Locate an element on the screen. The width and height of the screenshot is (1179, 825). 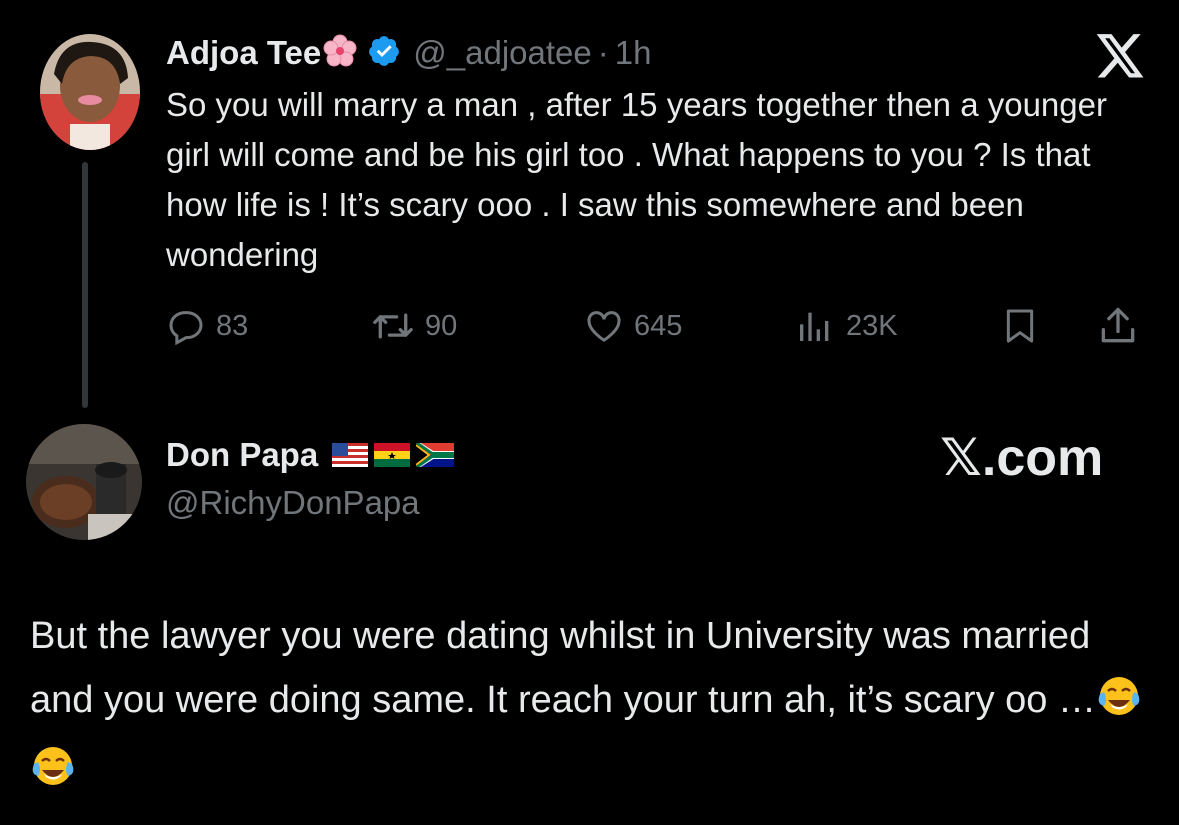
views-button: 23K is located at coordinates (846, 326).